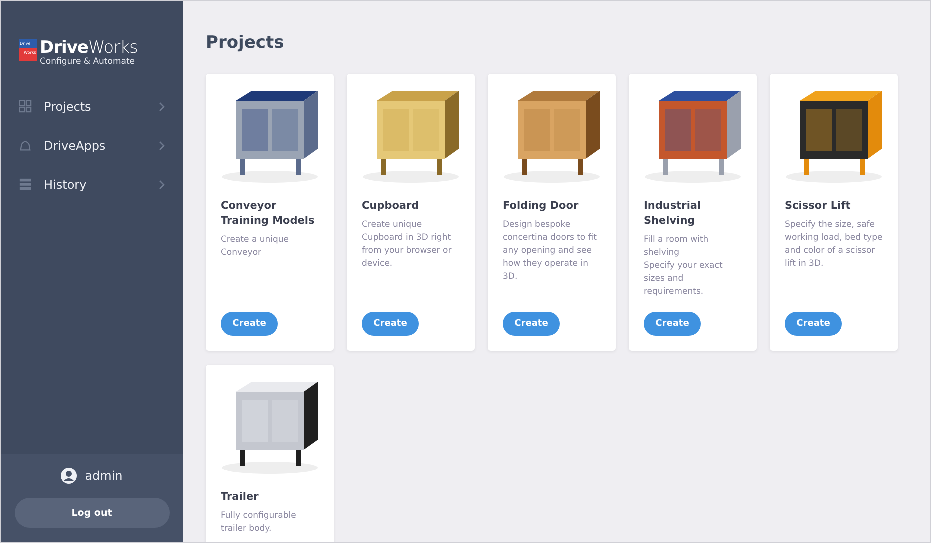 This screenshot has height=543, width=931. Describe the element at coordinates (407, 245) in the screenshot. I see `project-description: Create unique Cupboard in 3D right from your browser or device.` at that location.